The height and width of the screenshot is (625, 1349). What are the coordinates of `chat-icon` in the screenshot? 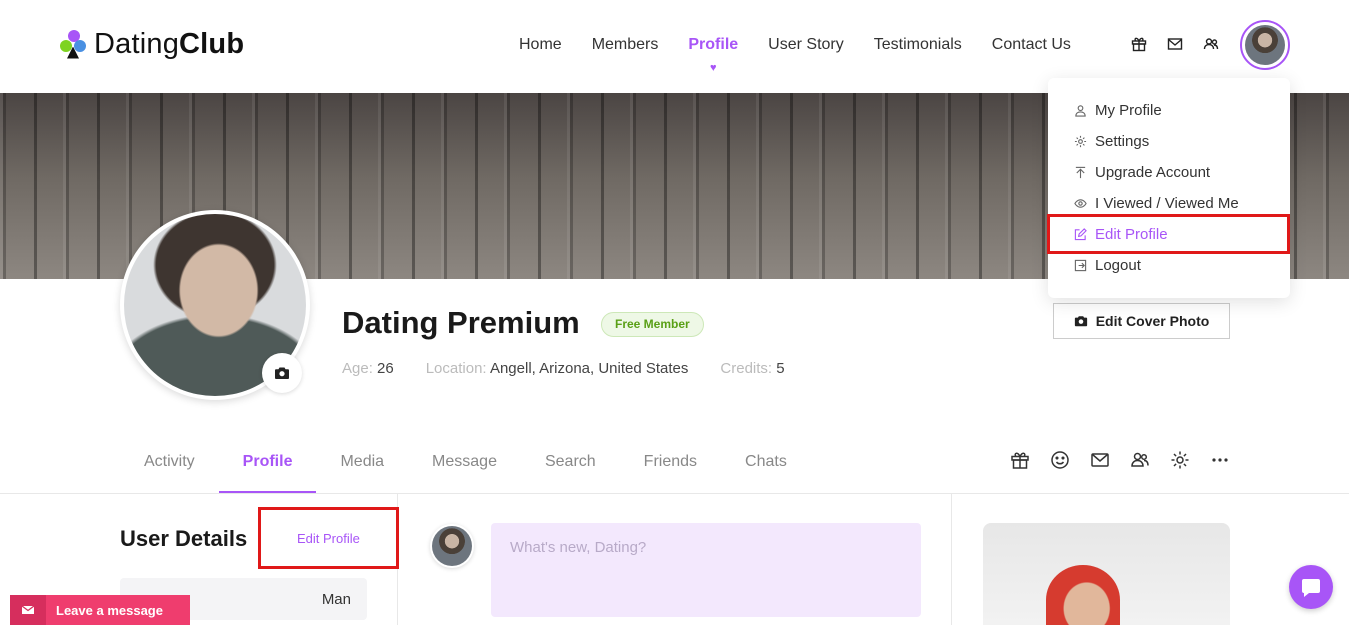 It's located at (1311, 588).